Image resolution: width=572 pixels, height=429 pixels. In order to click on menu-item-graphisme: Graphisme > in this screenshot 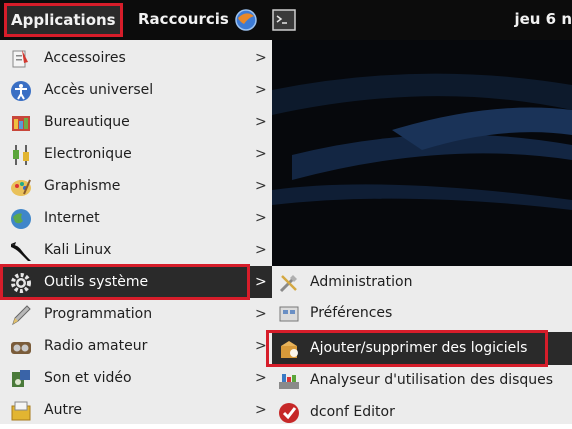, I will do `click(136, 186)`.